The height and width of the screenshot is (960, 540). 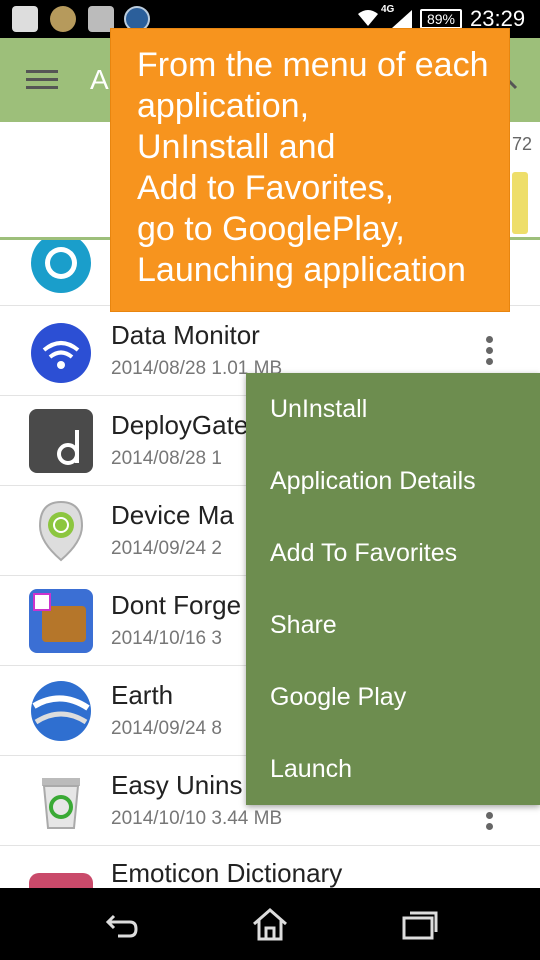 I want to click on menu-icon, so click(x=42, y=80).